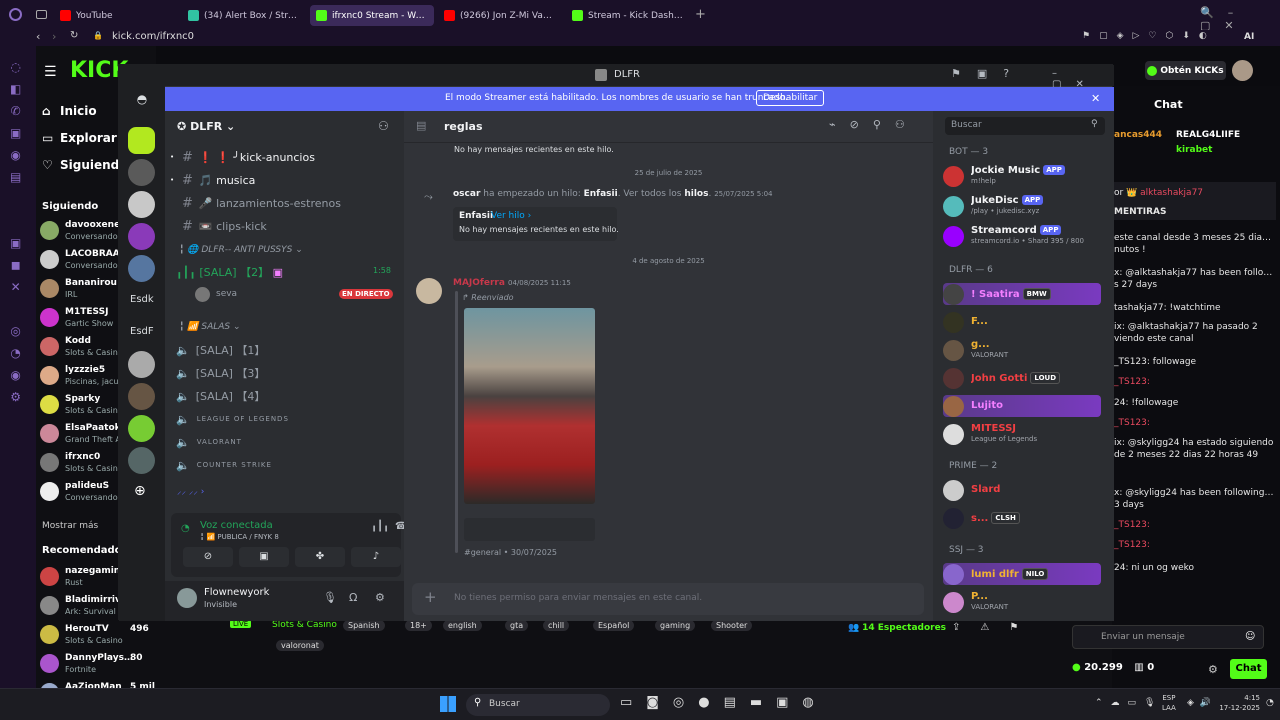 This screenshot has height=720, width=1280. Describe the element at coordinates (286, 350) in the screenshot. I see `voice-channel: 🔈 [SALA] 【1】` at that location.